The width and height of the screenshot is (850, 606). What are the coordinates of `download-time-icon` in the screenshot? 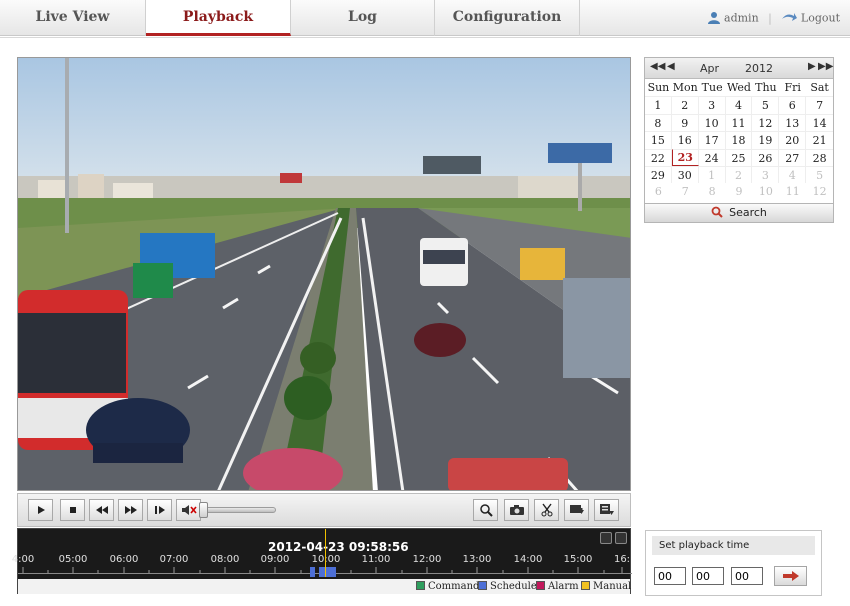 It's located at (606, 509).